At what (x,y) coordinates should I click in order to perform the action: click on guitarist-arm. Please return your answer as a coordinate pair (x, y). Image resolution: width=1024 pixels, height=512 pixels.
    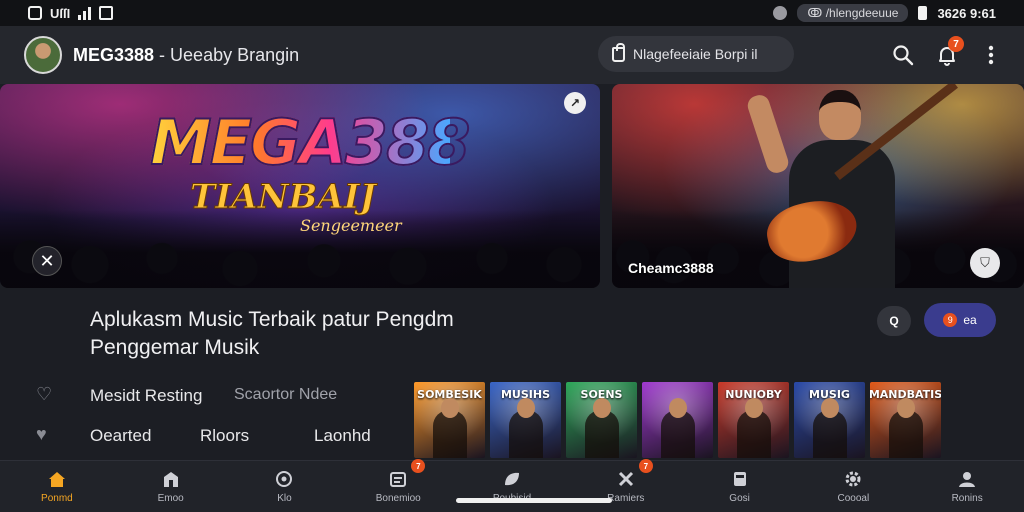
    Looking at the image, I should click on (768, 134).